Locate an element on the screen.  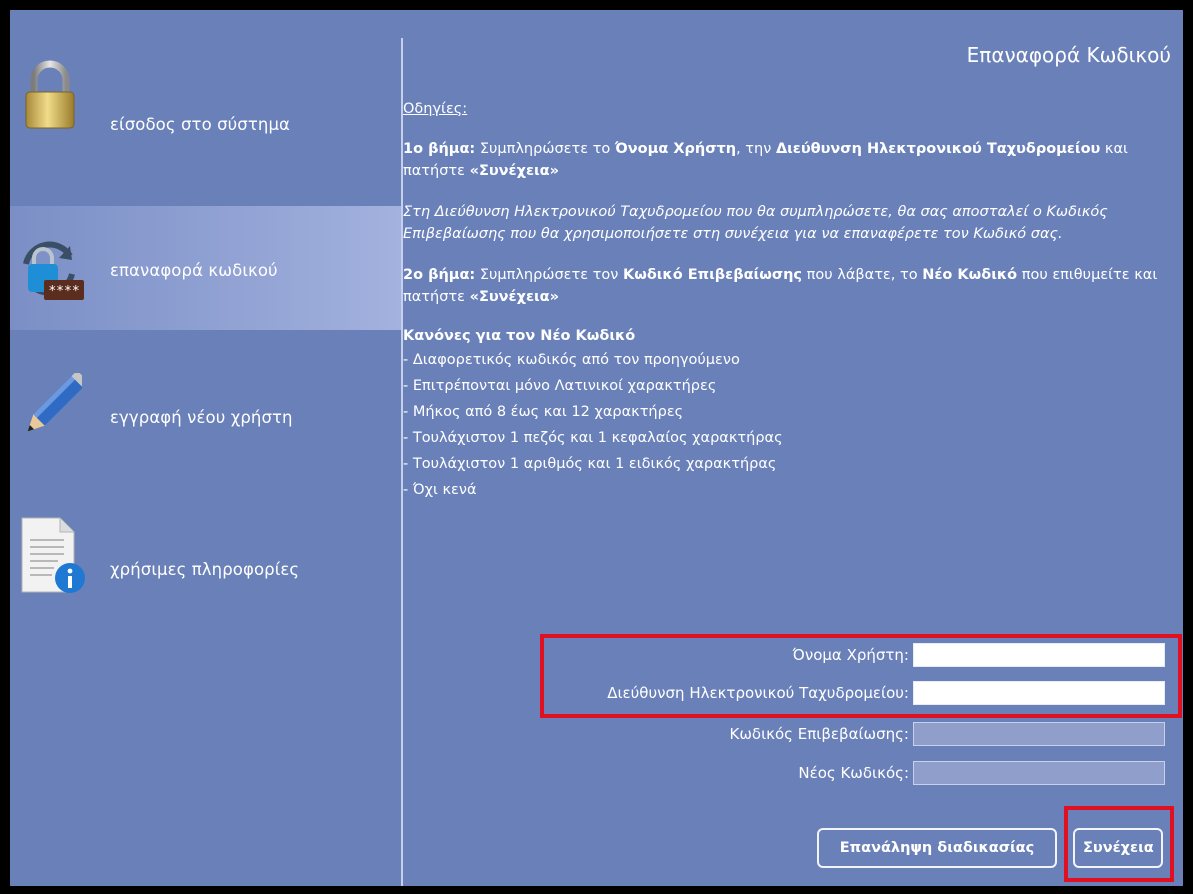
sidebar-item-reset-password: **** επαναφορά κωδικού is located at coordinates (205, 268).